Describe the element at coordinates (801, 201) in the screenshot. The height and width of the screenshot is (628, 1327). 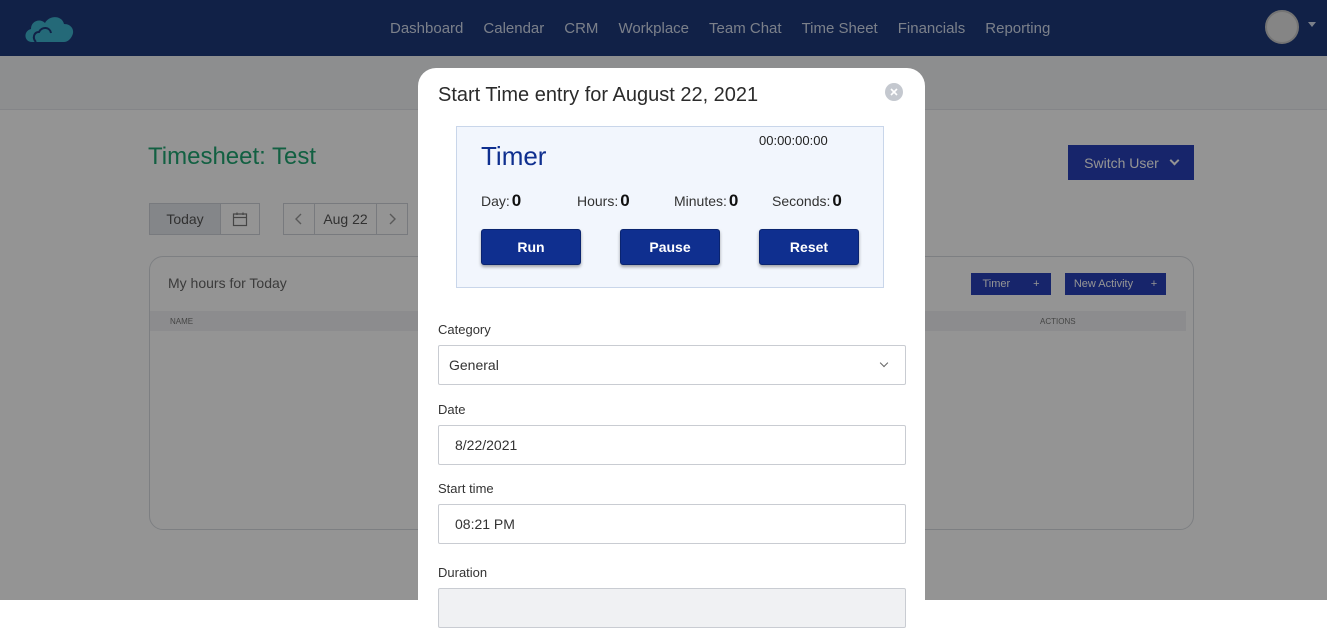
I see `timer-seconds-label: Seconds:` at that location.